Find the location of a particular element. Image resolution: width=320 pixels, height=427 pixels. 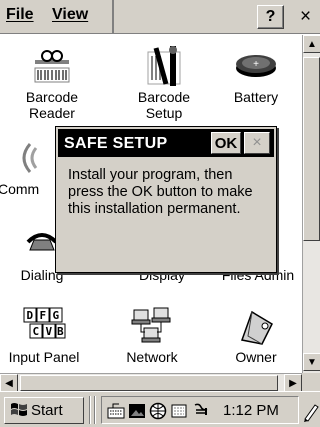

display-tray-icon is located at coordinates (137, 411).